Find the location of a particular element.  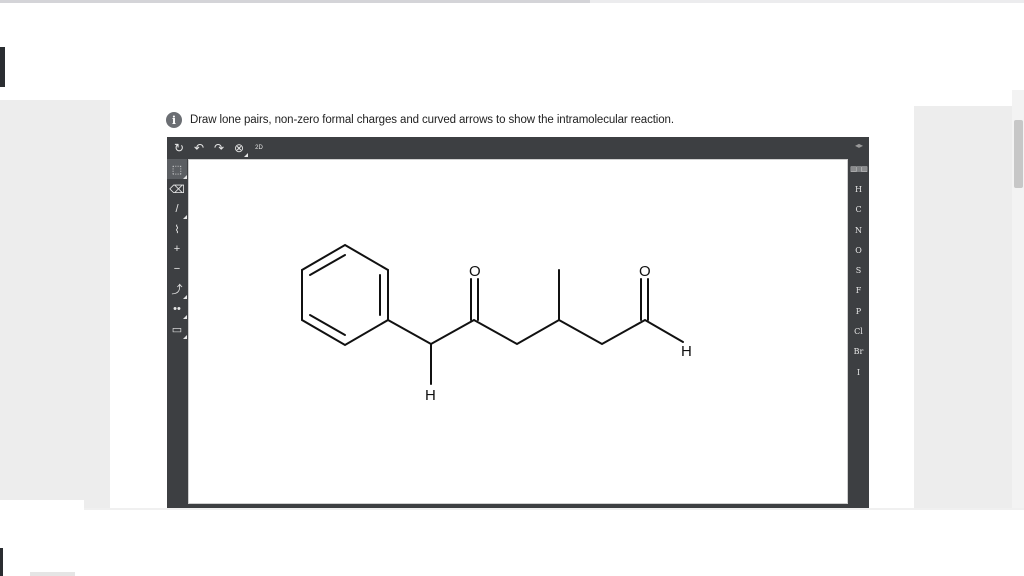

bottom-gray-block is located at coordinates (52, 574).